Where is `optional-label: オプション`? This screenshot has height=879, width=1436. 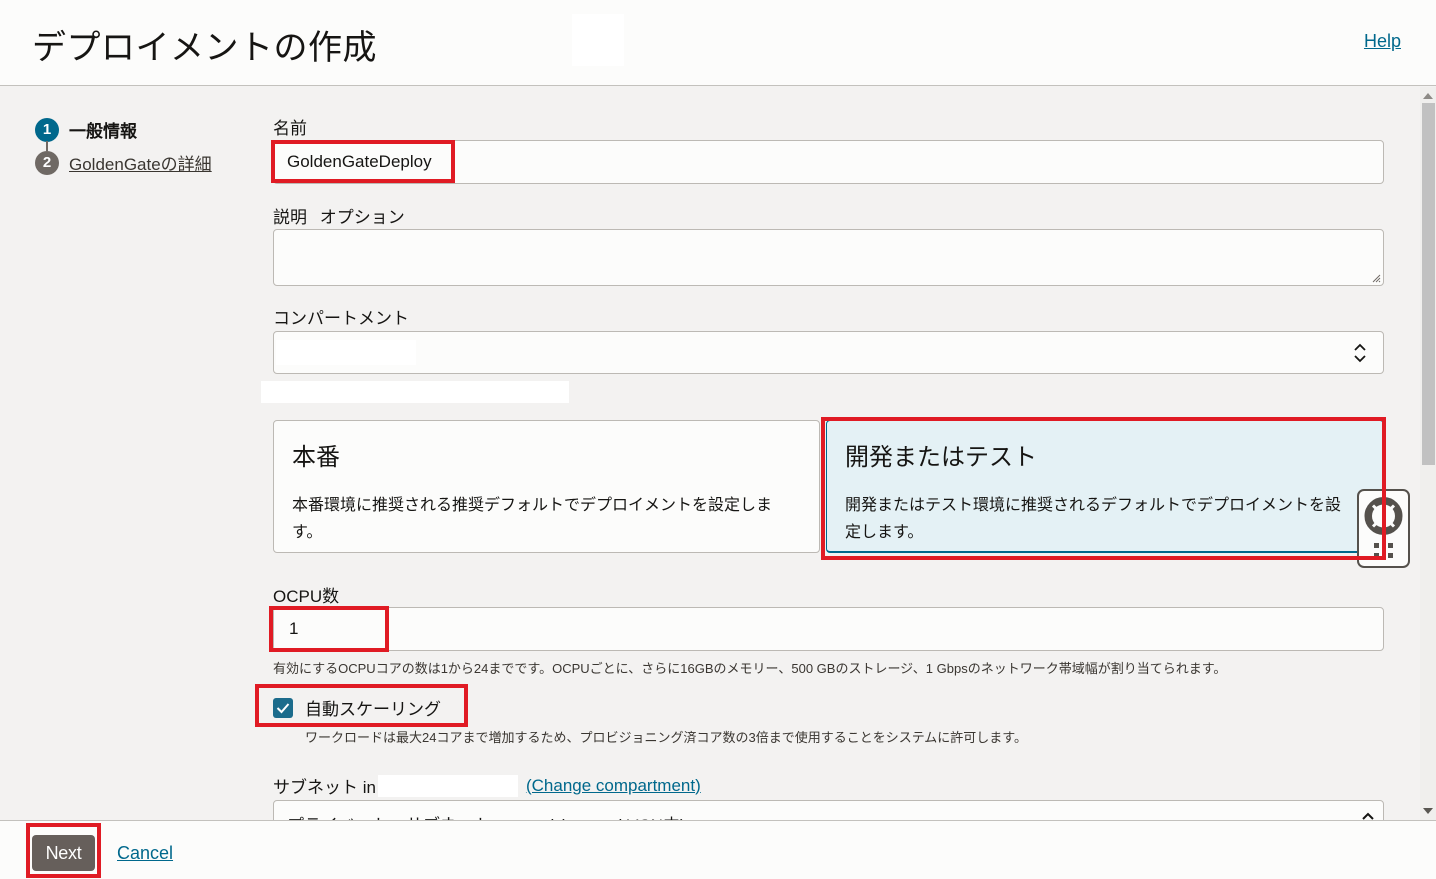 optional-label: オプション is located at coordinates (362, 217).